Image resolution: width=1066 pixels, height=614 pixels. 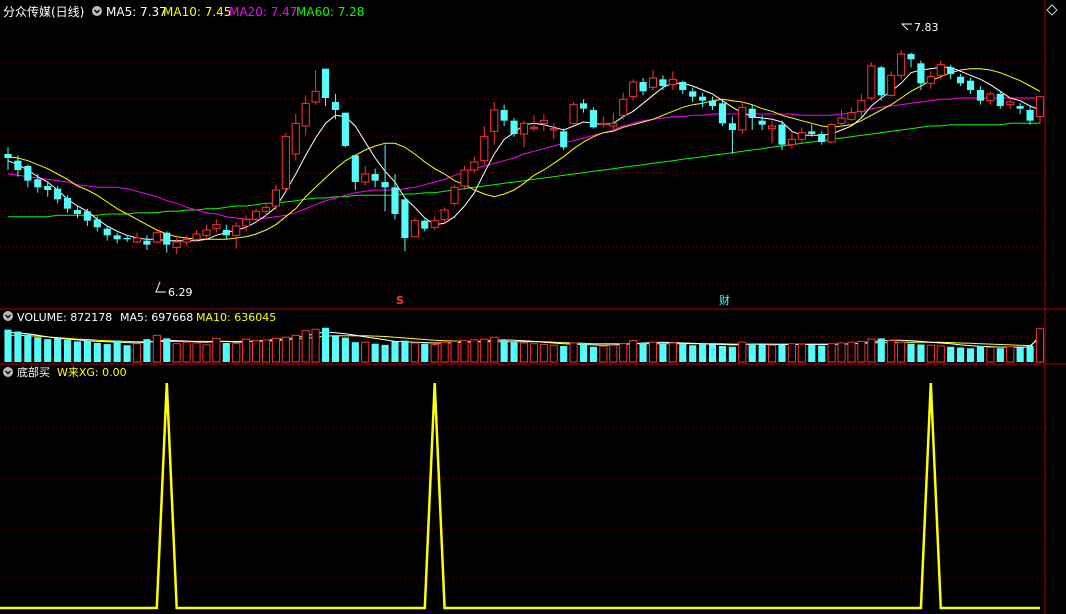 What do you see at coordinates (919, 27) in the screenshot?
I see `high-marker: 7.83` at bounding box center [919, 27].